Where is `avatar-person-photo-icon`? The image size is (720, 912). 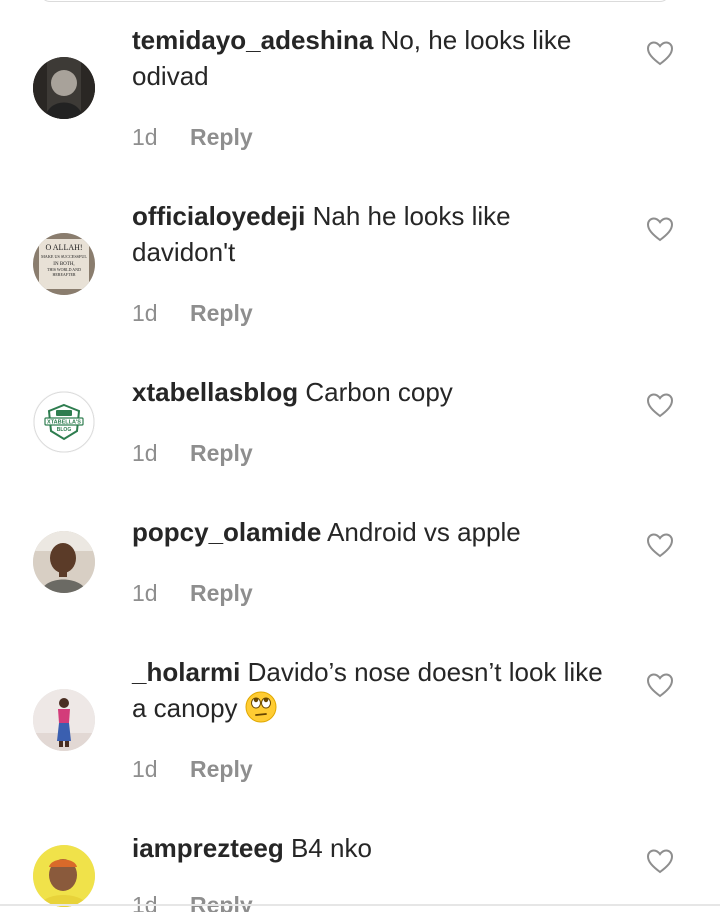 avatar-person-photo-icon is located at coordinates (64, 562).